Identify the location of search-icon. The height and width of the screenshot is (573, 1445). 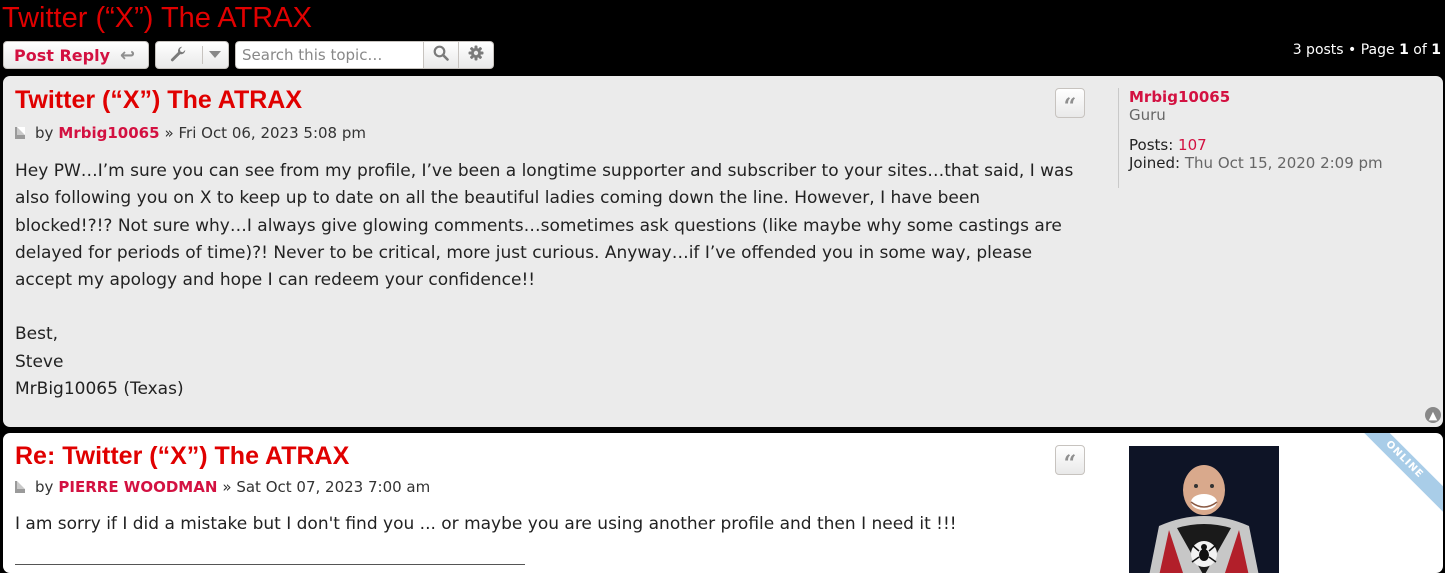
(441, 55).